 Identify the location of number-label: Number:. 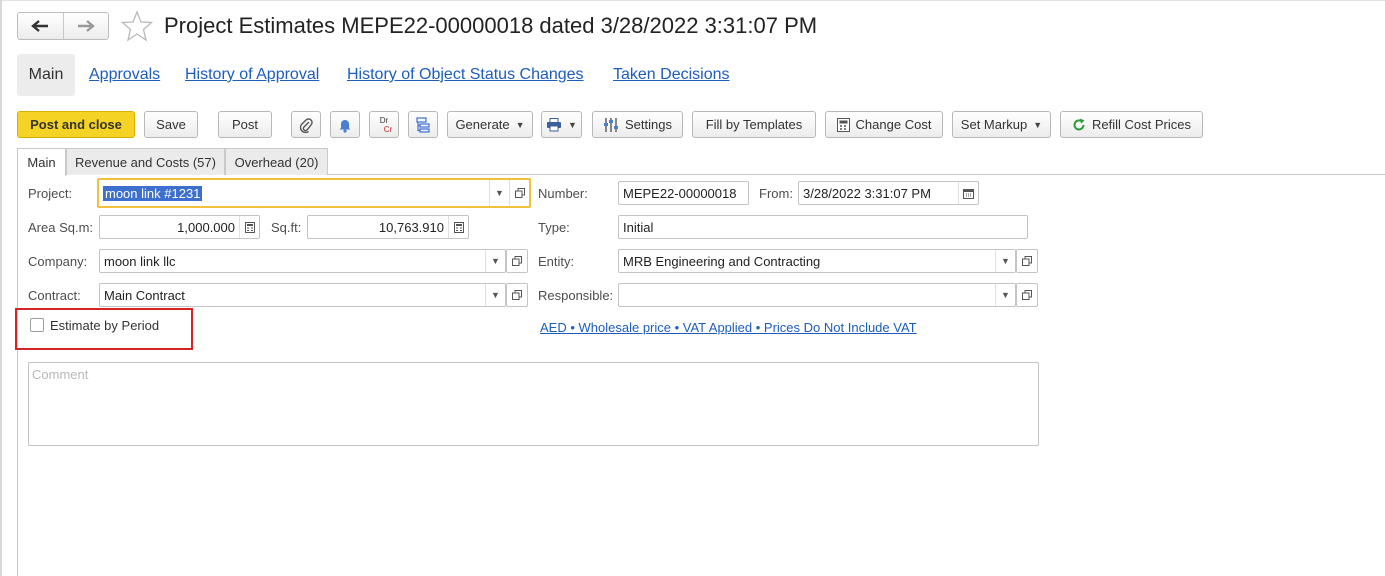
(563, 193).